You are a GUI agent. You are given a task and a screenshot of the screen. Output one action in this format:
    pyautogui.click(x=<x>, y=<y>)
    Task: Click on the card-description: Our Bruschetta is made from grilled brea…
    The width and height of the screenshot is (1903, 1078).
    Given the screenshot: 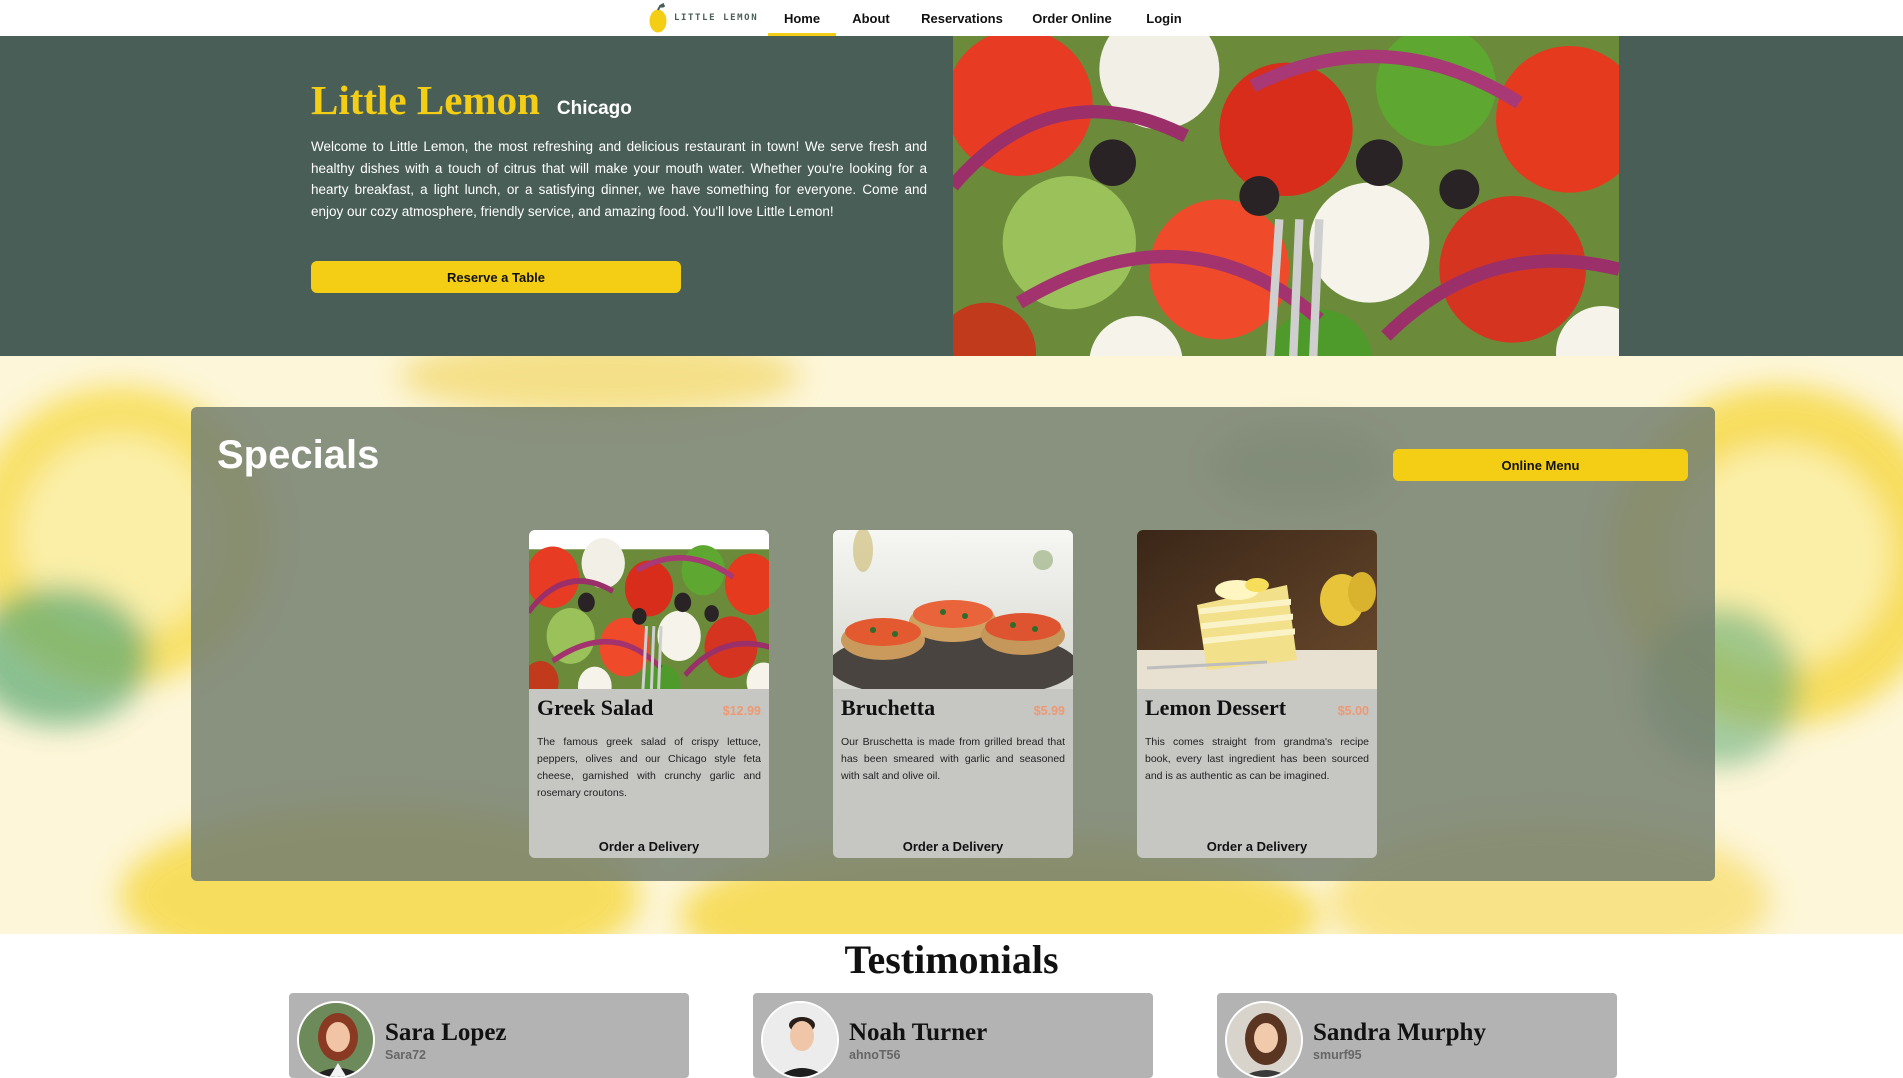 What is the action you would take?
    pyautogui.click(x=953, y=759)
    